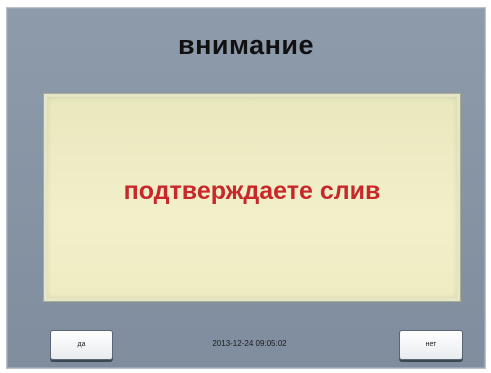  I want to click on yes-button: да, so click(81, 345).